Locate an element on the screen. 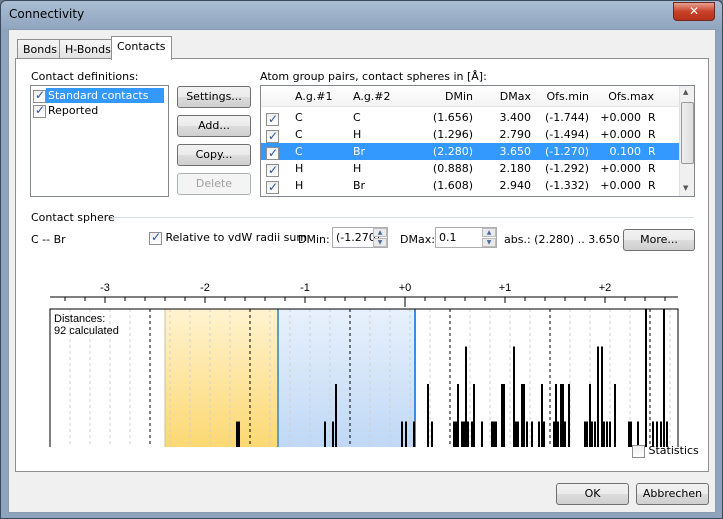 This screenshot has height=519, width=723. scroll-up-icon: ▲ is located at coordinates (685, 92).